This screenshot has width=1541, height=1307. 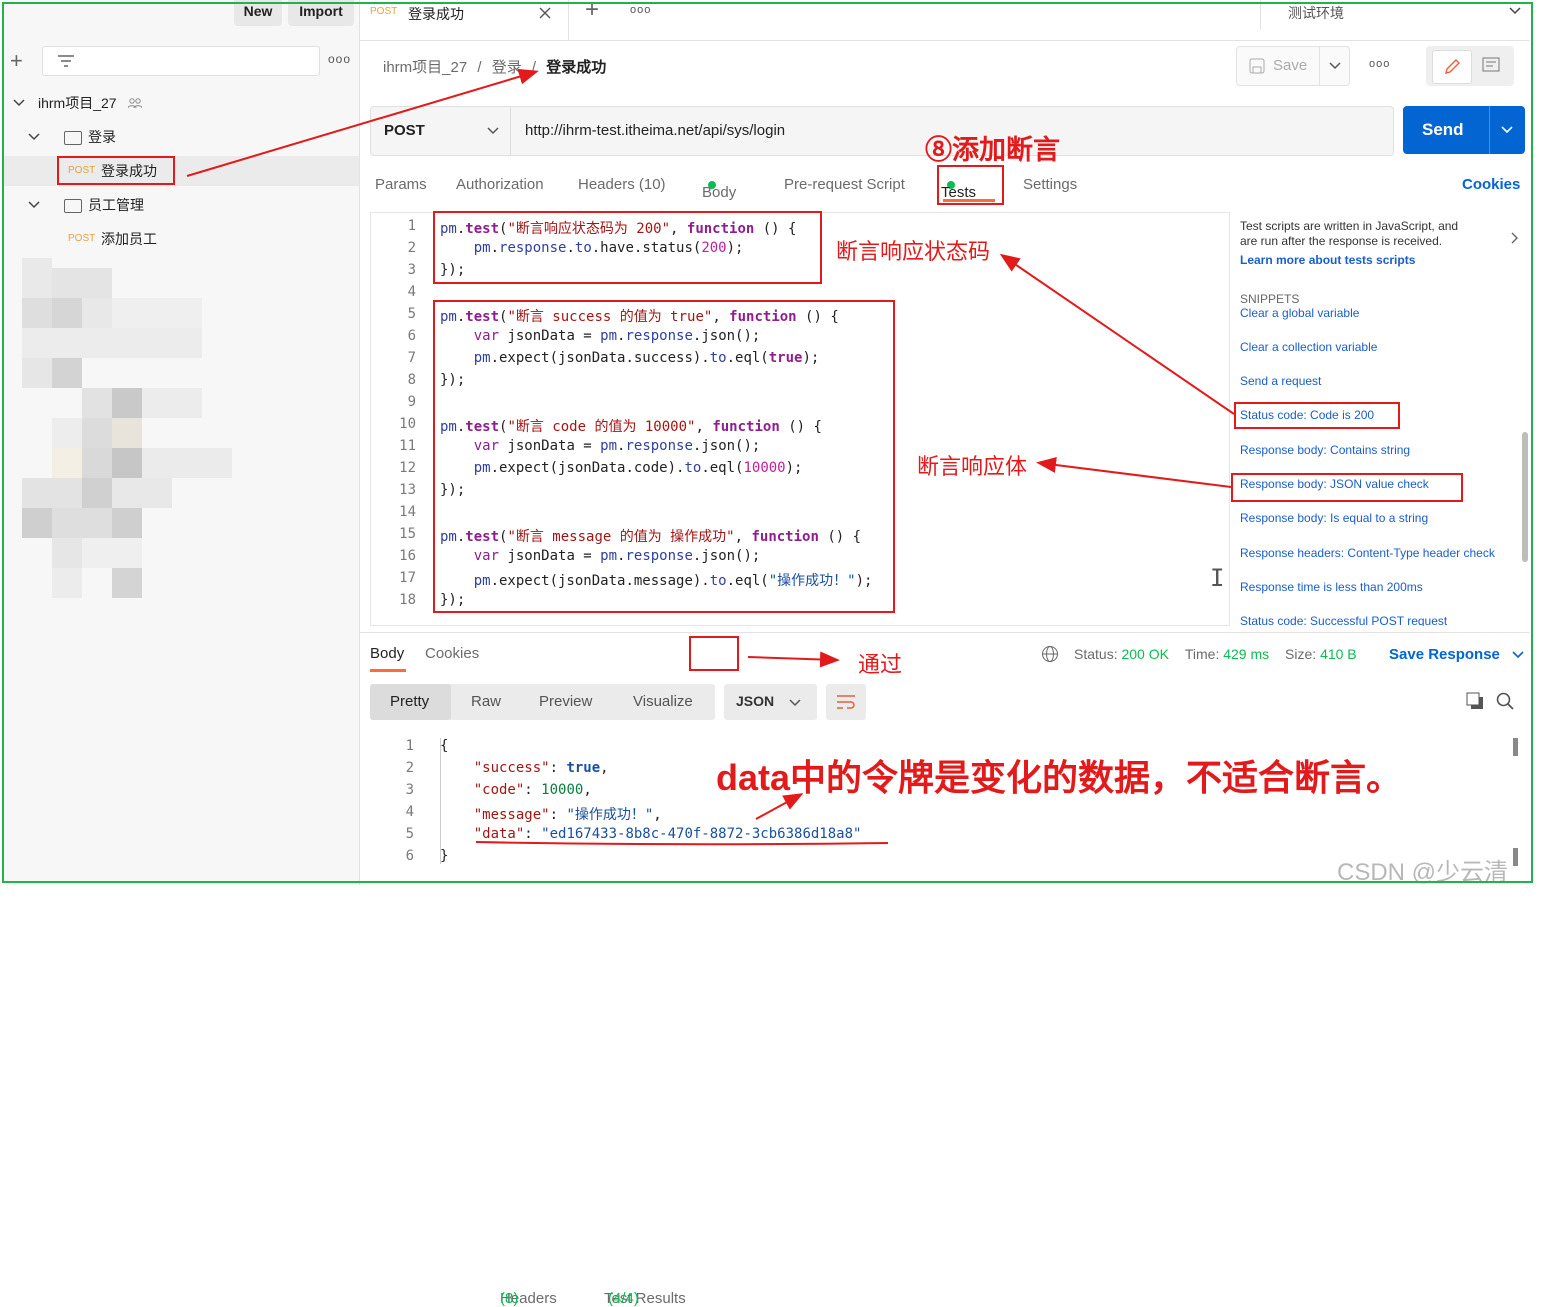 What do you see at coordinates (1280, 381) in the screenshot?
I see `snippet-item: Send a request` at bounding box center [1280, 381].